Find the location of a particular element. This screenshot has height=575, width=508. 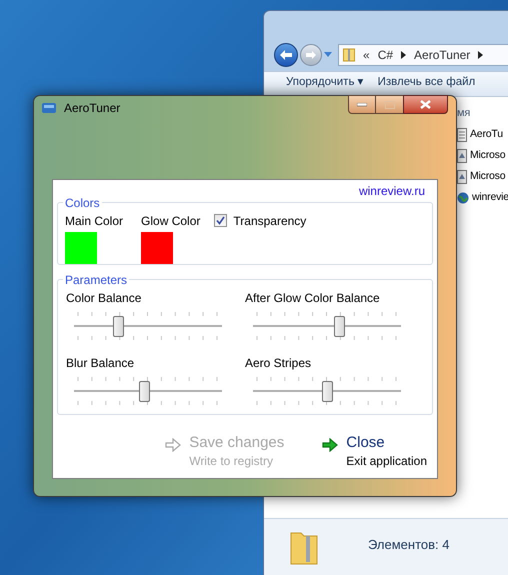

command-title: Save changes is located at coordinates (236, 443).